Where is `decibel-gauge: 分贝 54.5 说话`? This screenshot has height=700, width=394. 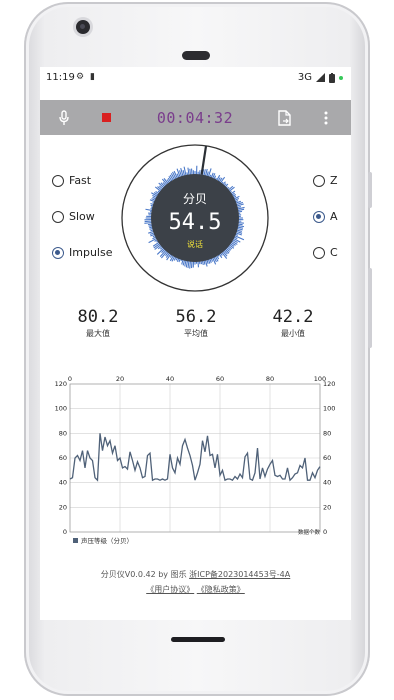 decibel-gauge: 分贝 54.5 说话 is located at coordinates (195, 218).